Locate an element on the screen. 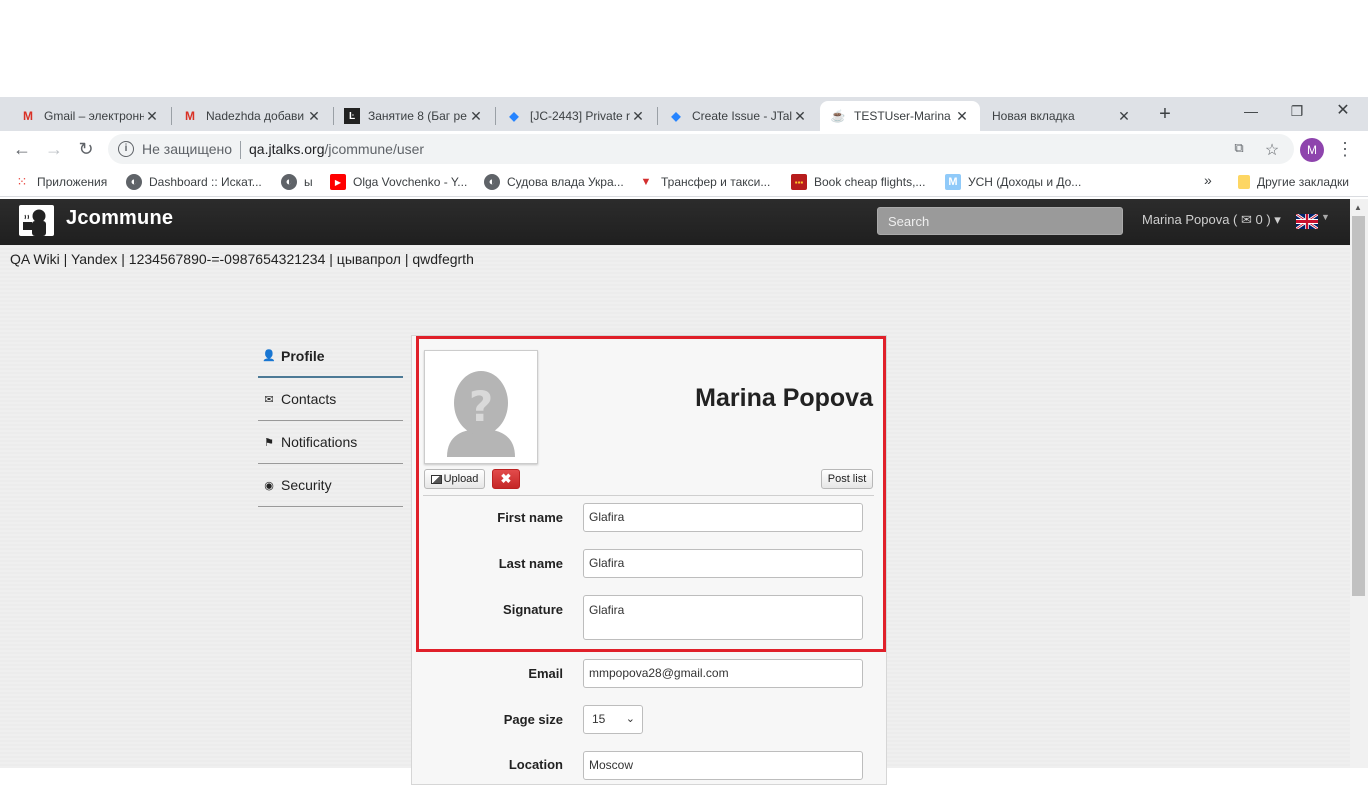 The height and width of the screenshot is (785, 1368). bookmarks-overflow-button: » is located at coordinates (1208, 180).